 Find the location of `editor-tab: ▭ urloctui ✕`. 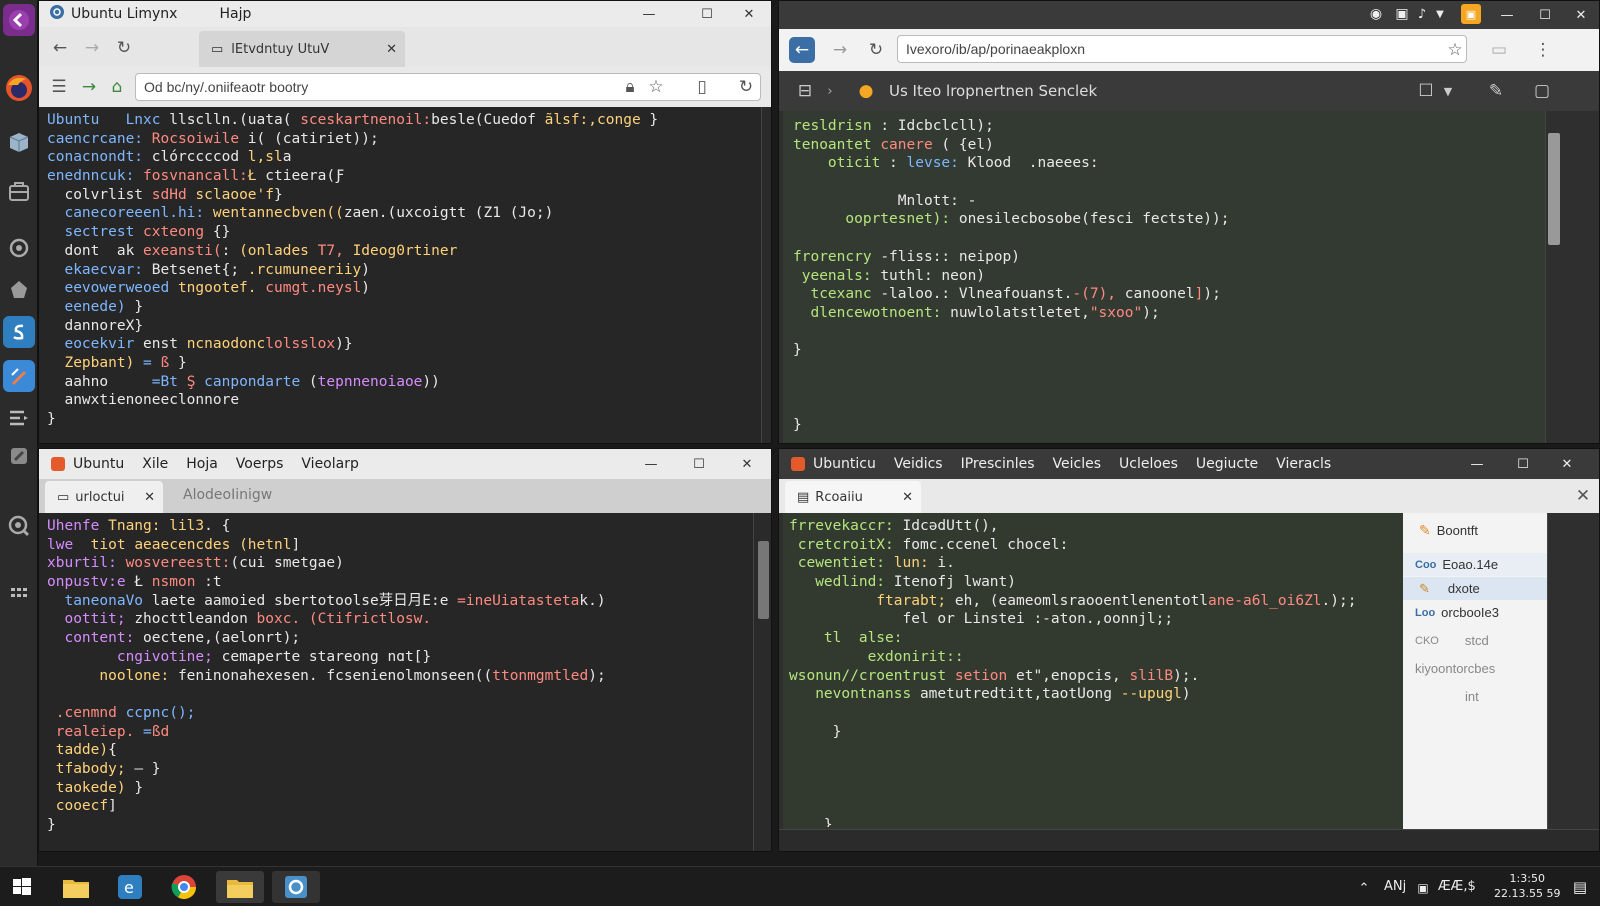

editor-tab: ▭ urloctui ✕ is located at coordinates (104, 497).